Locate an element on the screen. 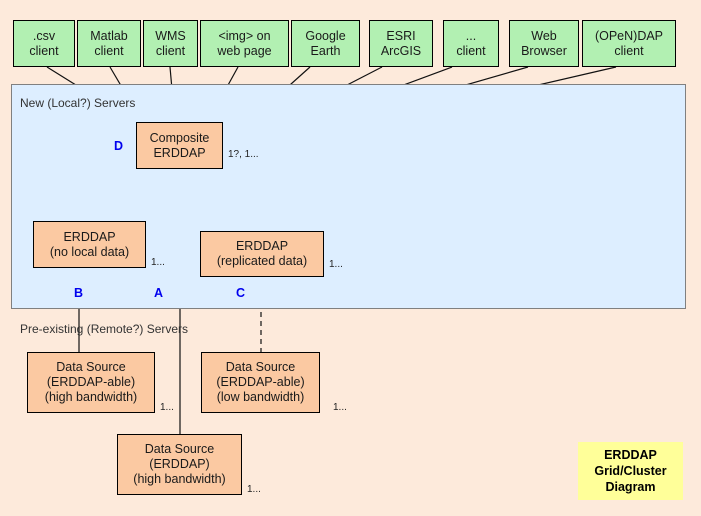 The width and height of the screenshot is (701, 516). client-box-wms: WMS client is located at coordinates (170, 43).